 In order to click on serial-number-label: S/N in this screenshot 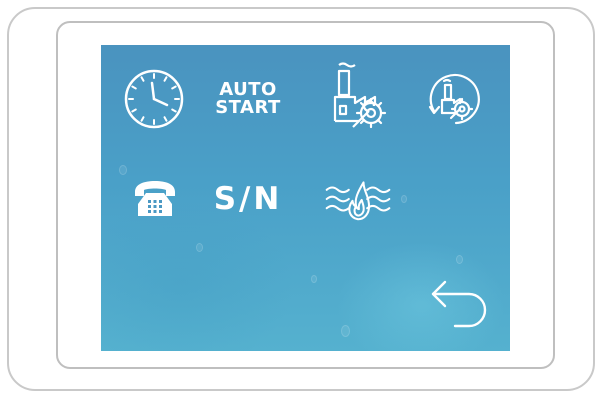, I will do `click(248, 198)`.